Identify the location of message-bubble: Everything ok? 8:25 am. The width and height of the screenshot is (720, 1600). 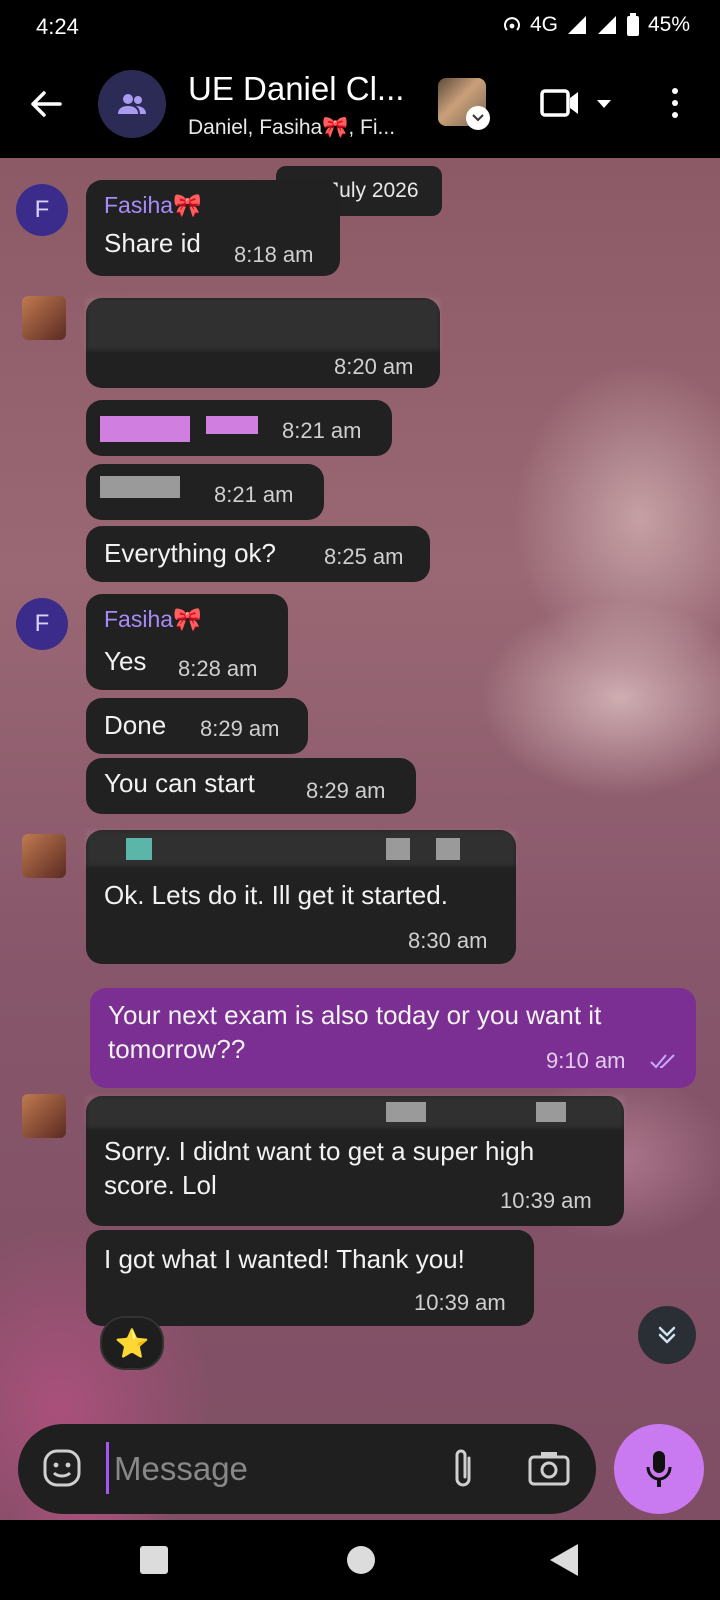
(258, 554).